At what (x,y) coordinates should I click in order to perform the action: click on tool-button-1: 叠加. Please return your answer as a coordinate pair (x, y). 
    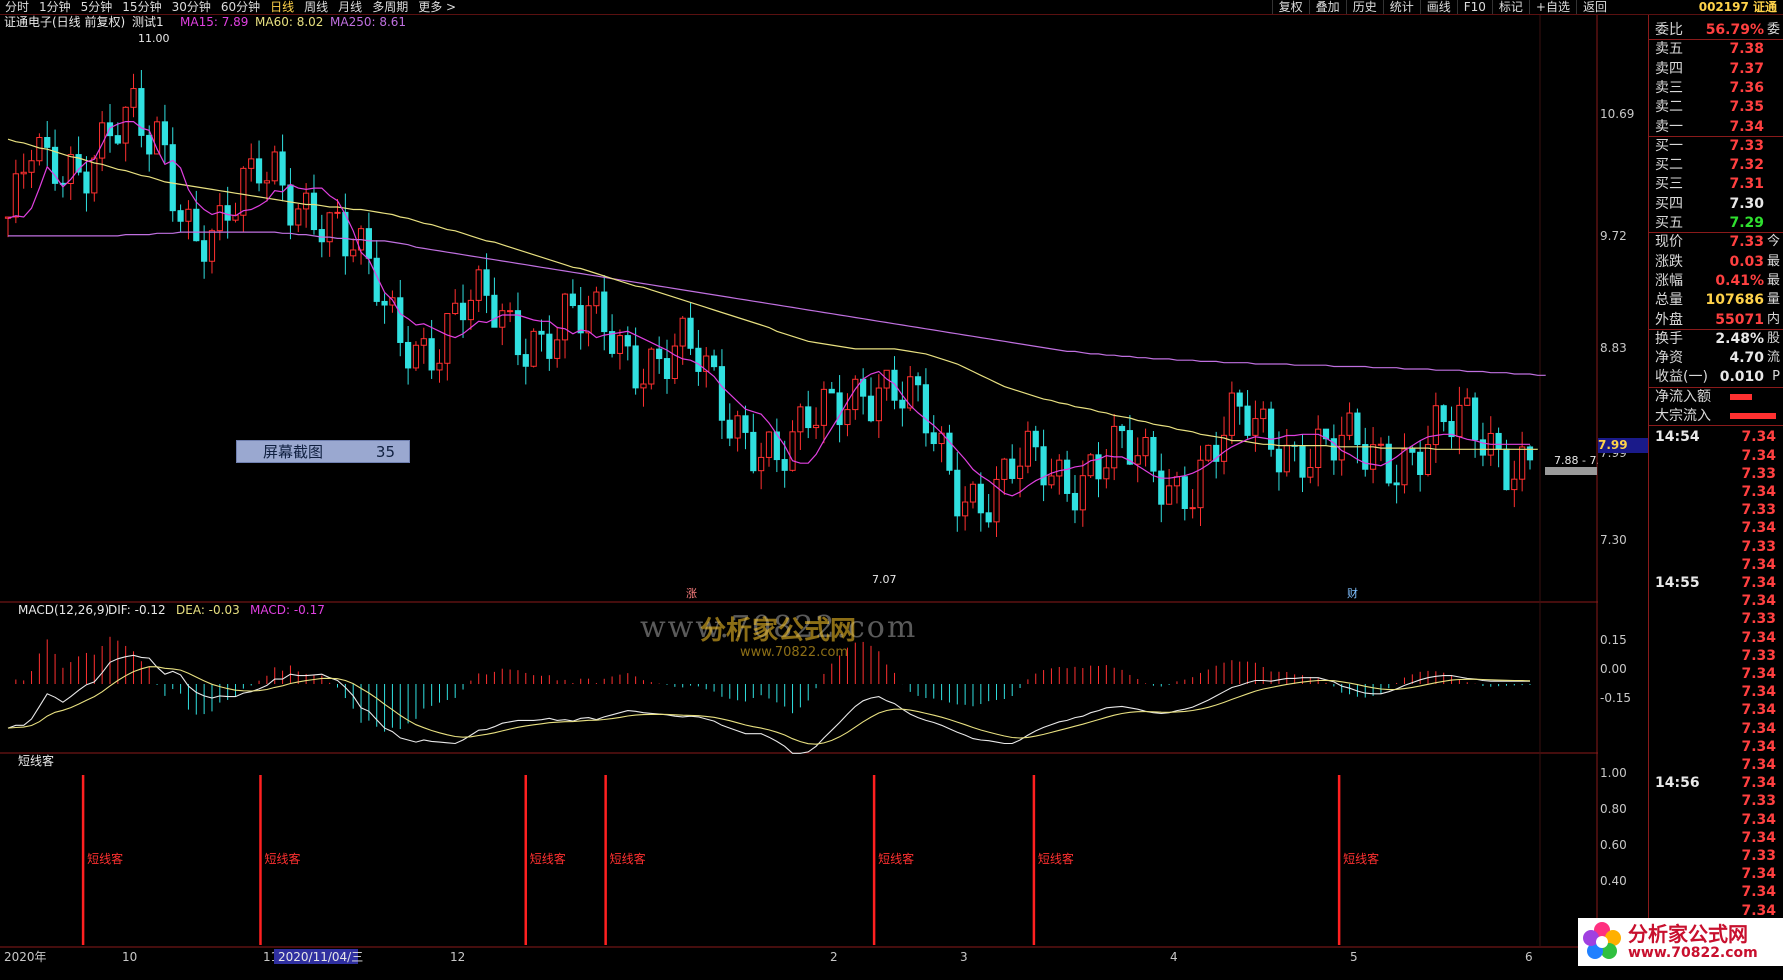
    Looking at the image, I should click on (1327, 7).